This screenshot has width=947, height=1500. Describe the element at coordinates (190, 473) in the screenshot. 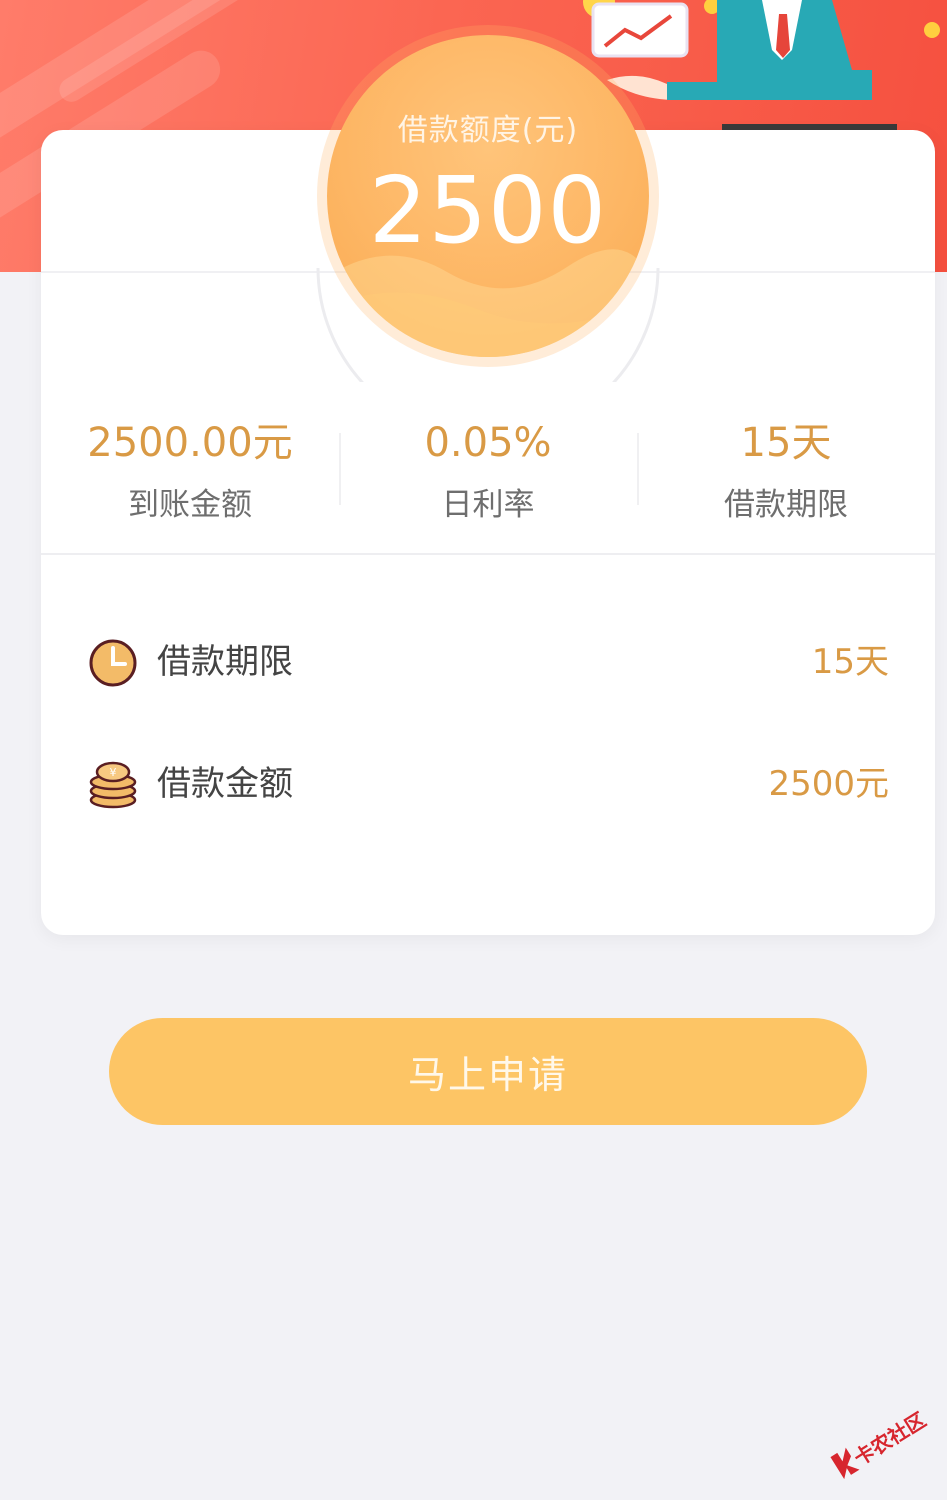

I see `stat-received-amount: 2500.00元 到账金额` at that location.